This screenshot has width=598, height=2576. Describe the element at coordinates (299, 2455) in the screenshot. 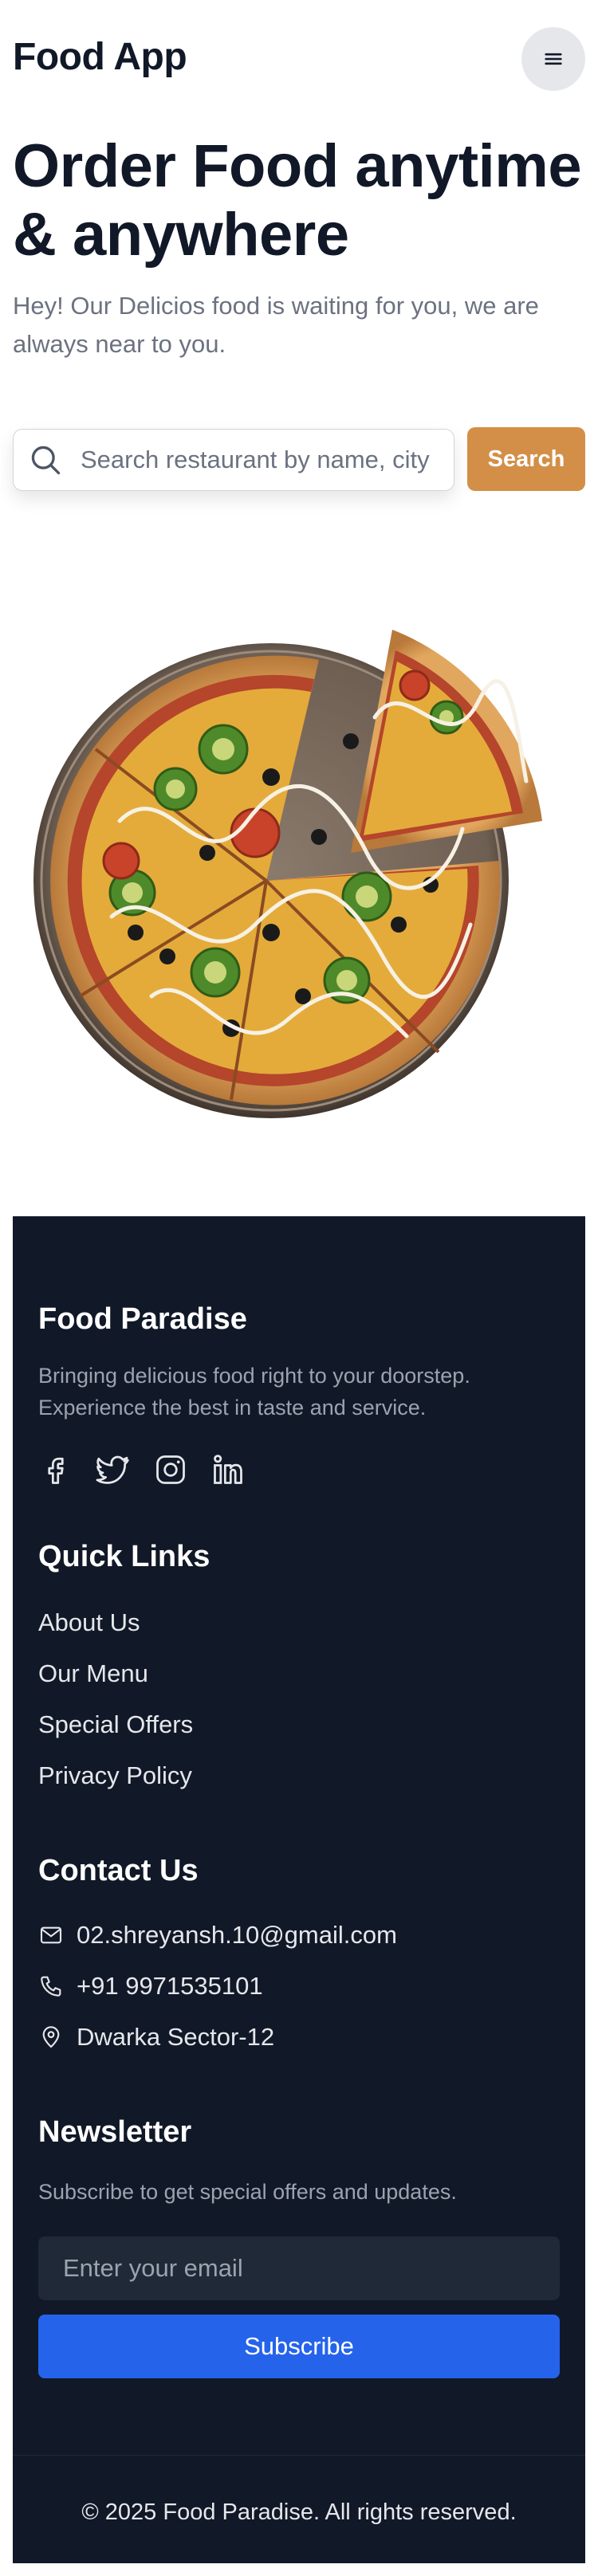

I see `footer-divider` at that location.